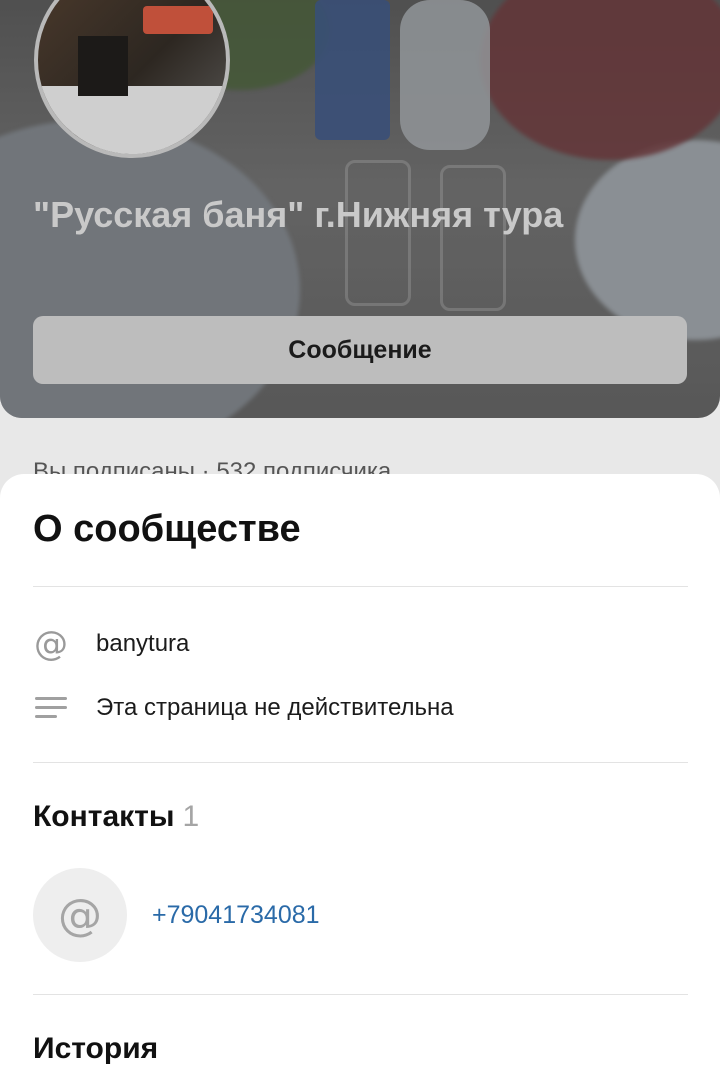 The width and height of the screenshot is (720, 1080). What do you see at coordinates (103, 66) in the screenshot?
I see `avatar-door` at bounding box center [103, 66].